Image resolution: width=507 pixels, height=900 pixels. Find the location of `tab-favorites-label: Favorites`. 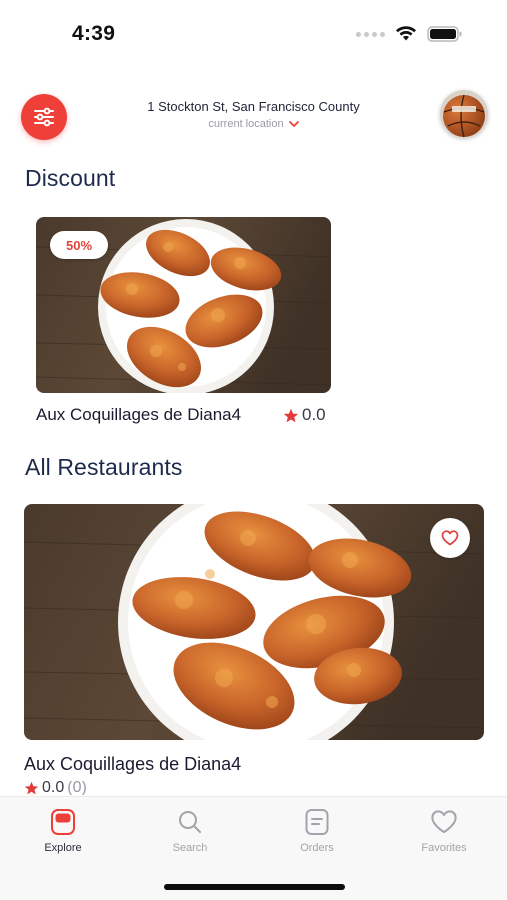

tab-favorites-label: Favorites is located at coordinates (444, 848).